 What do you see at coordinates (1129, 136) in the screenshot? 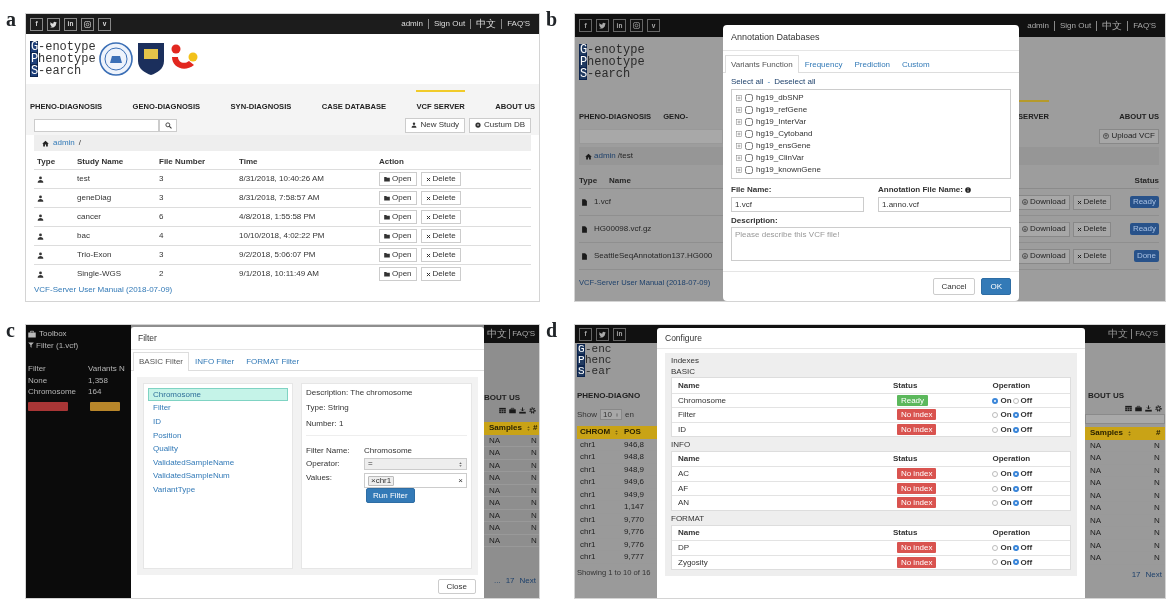
I see `upload-button: Upload VCF` at bounding box center [1129, 136].